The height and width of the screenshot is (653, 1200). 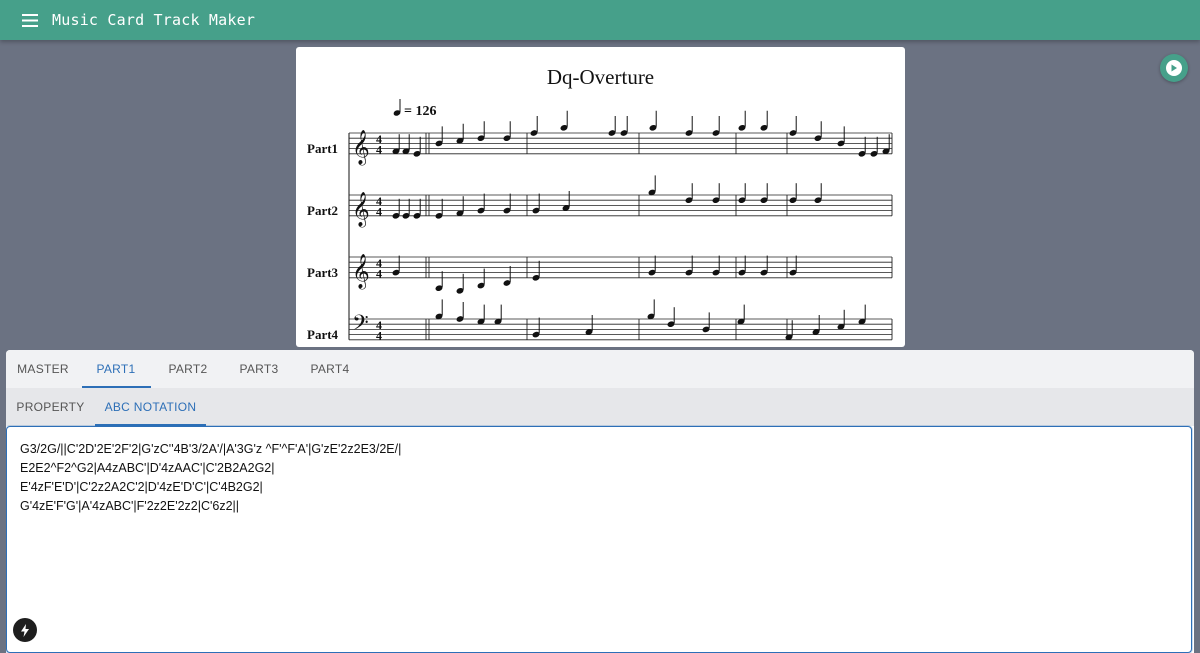 I want to click on view-tabs: PROPERTY ABC NOTATION, so click(x=600, y=407).